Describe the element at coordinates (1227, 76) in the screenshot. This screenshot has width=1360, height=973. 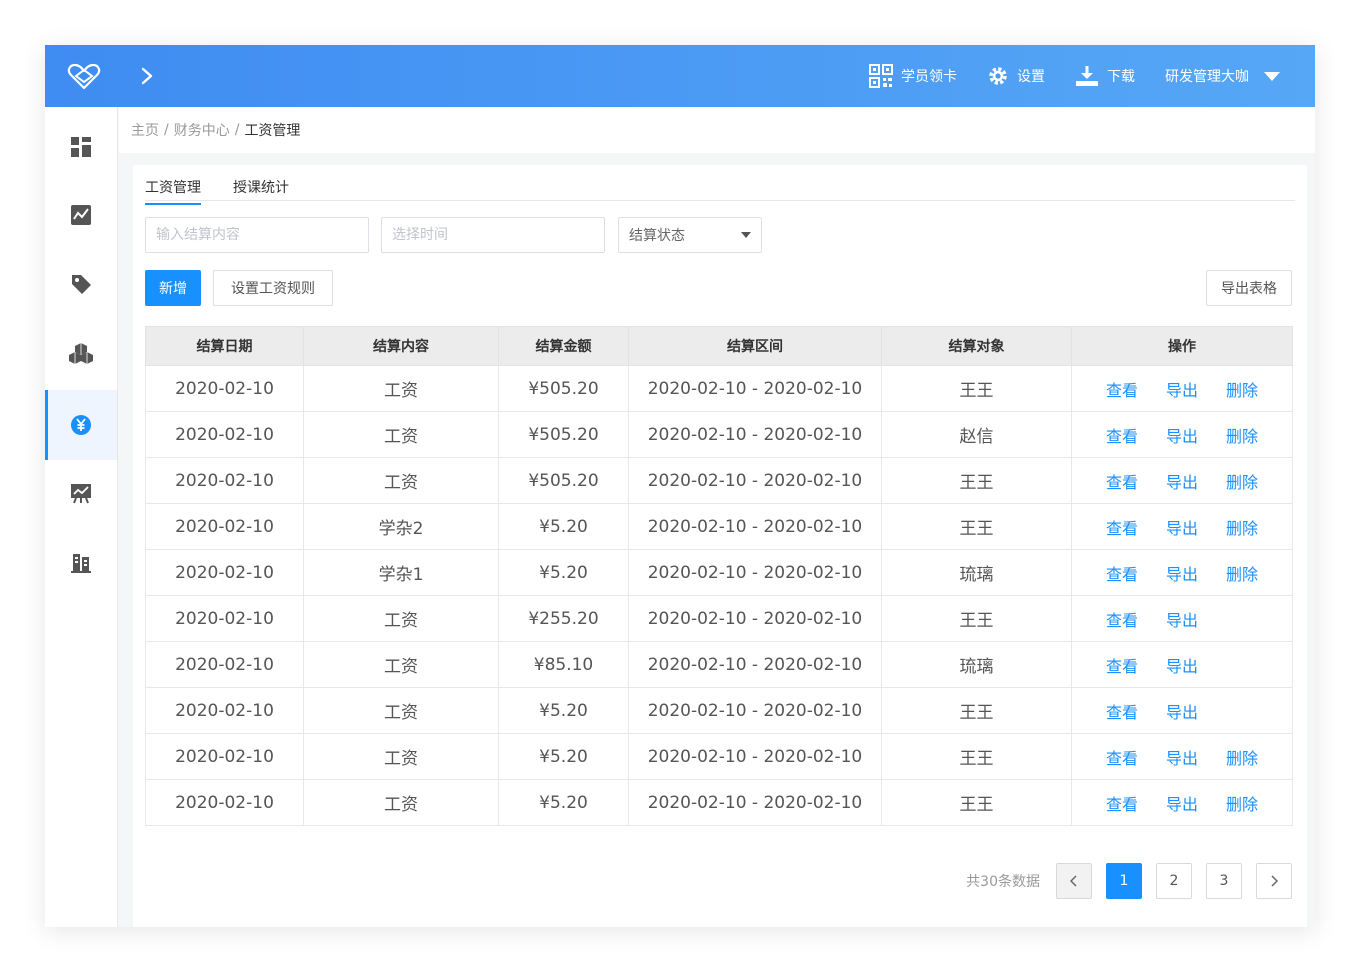
I see `user-menu: 研发管理大咖` at that location.